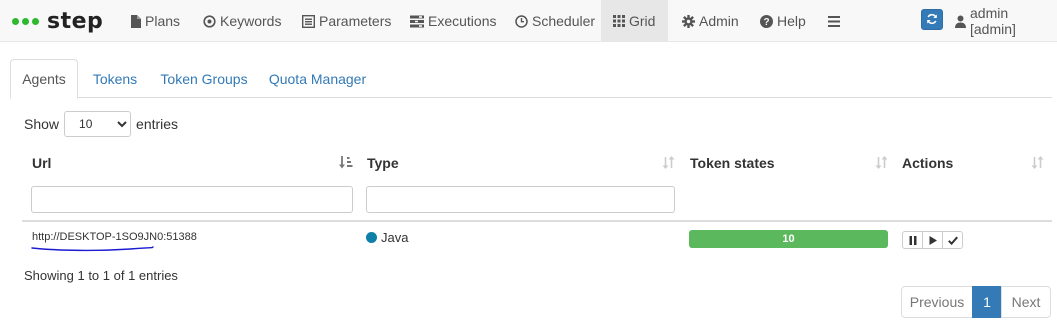  What do you see at coordinates (732, 163) in the screenshot?
I see `column-header-token-states: Token states` at bounding box center [732, 163].